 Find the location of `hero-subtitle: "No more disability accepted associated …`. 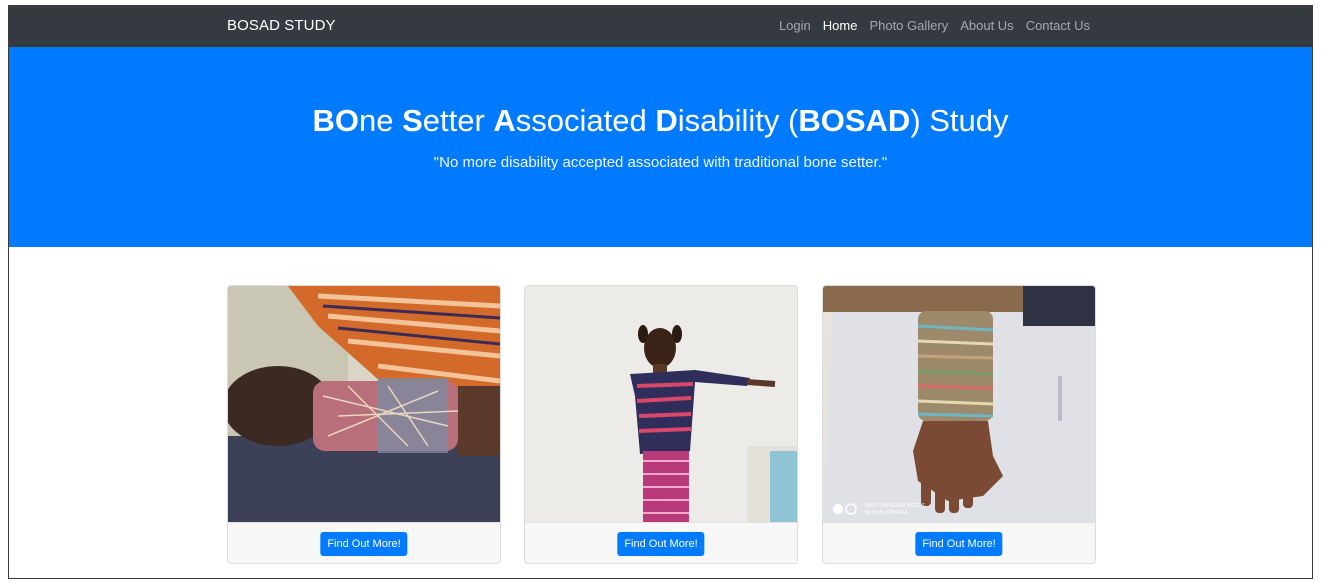

hero-subtitle: "No more disability accepted associated … is located at coordinates (660, 162).